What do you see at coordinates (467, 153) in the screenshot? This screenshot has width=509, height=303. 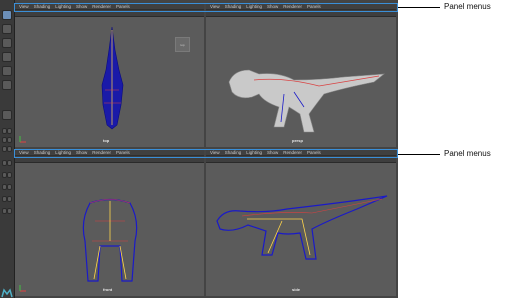 I see `callout-label-lower: Panel menus` at bounding box center [467, 153].